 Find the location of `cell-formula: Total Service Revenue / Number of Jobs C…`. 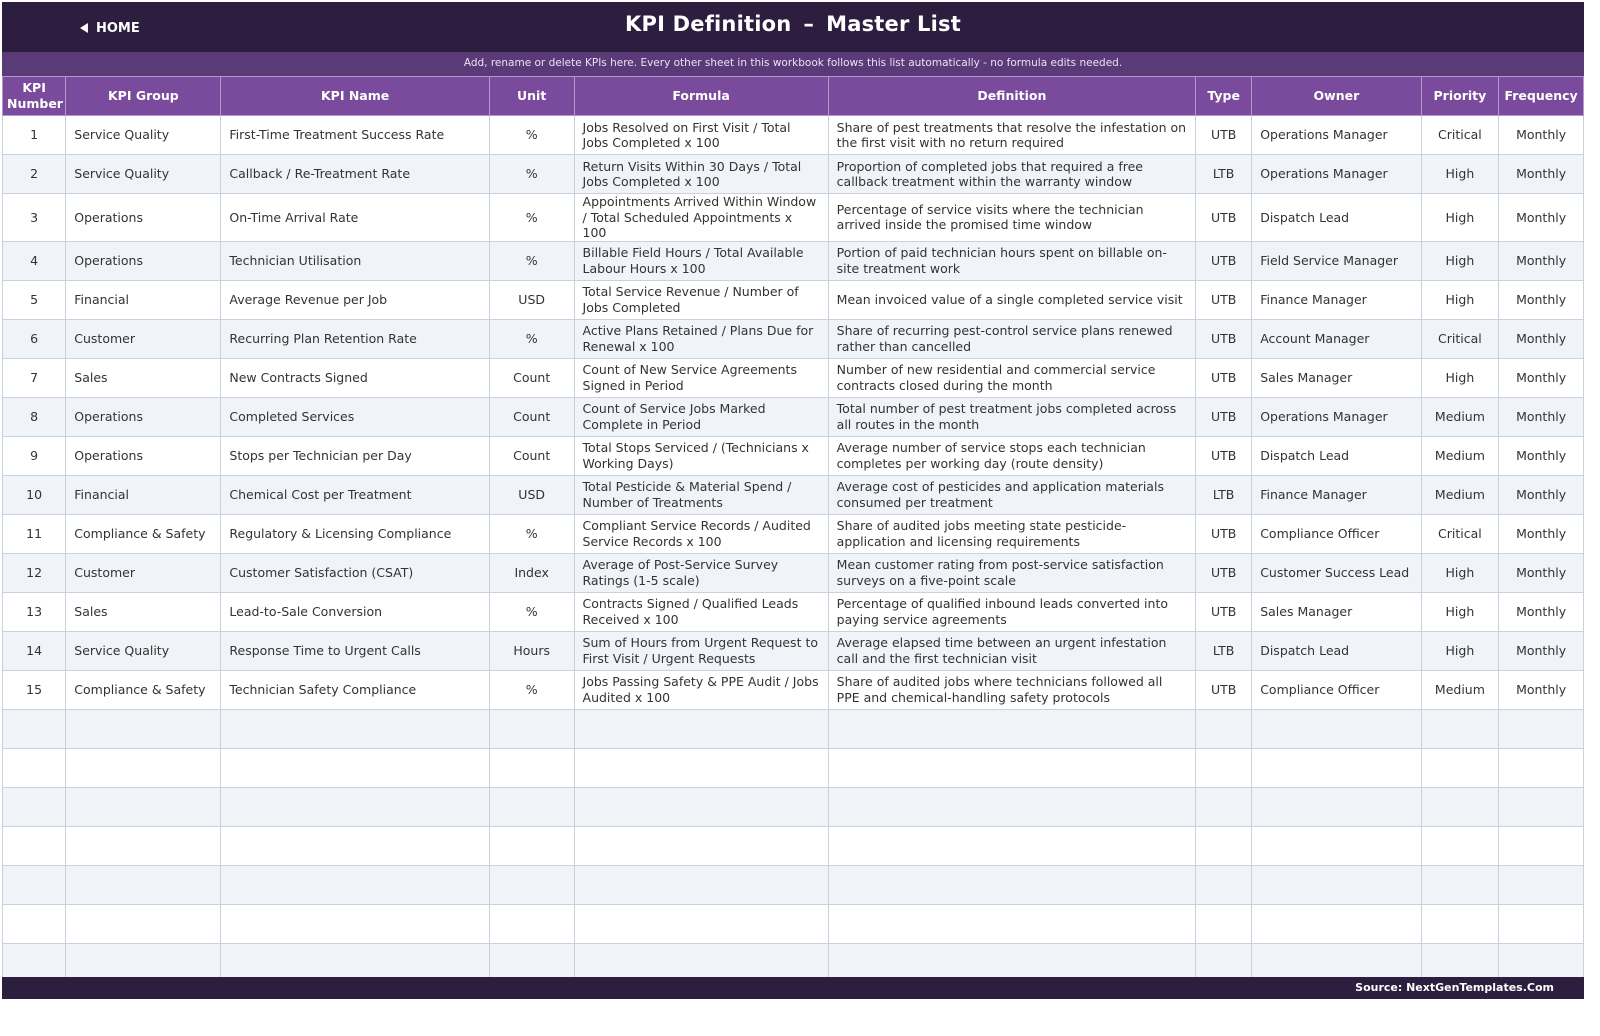

cell-formula: Total Service Revenue / Number of Jobs C… is located at coordinates (701, 299).